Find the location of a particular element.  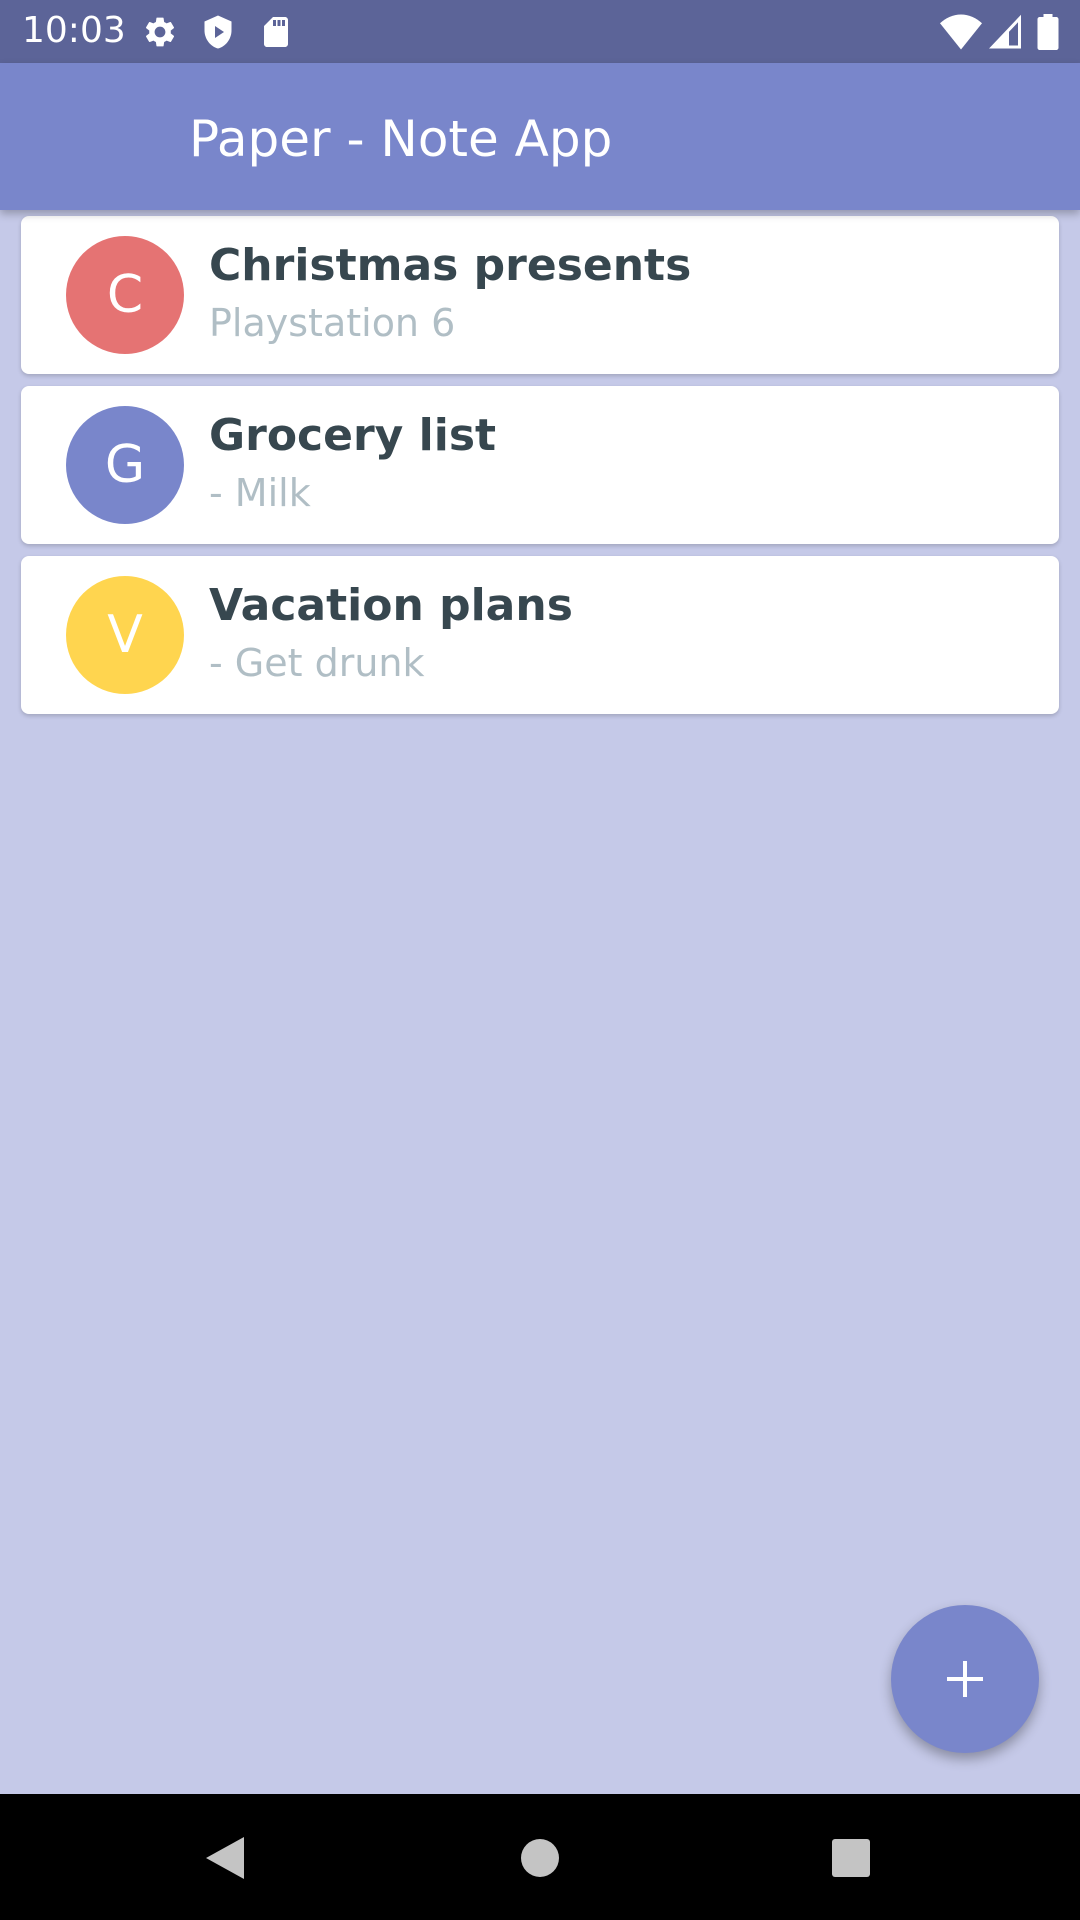

app-title: Paper - Note App is located at coordinates (401, 139).